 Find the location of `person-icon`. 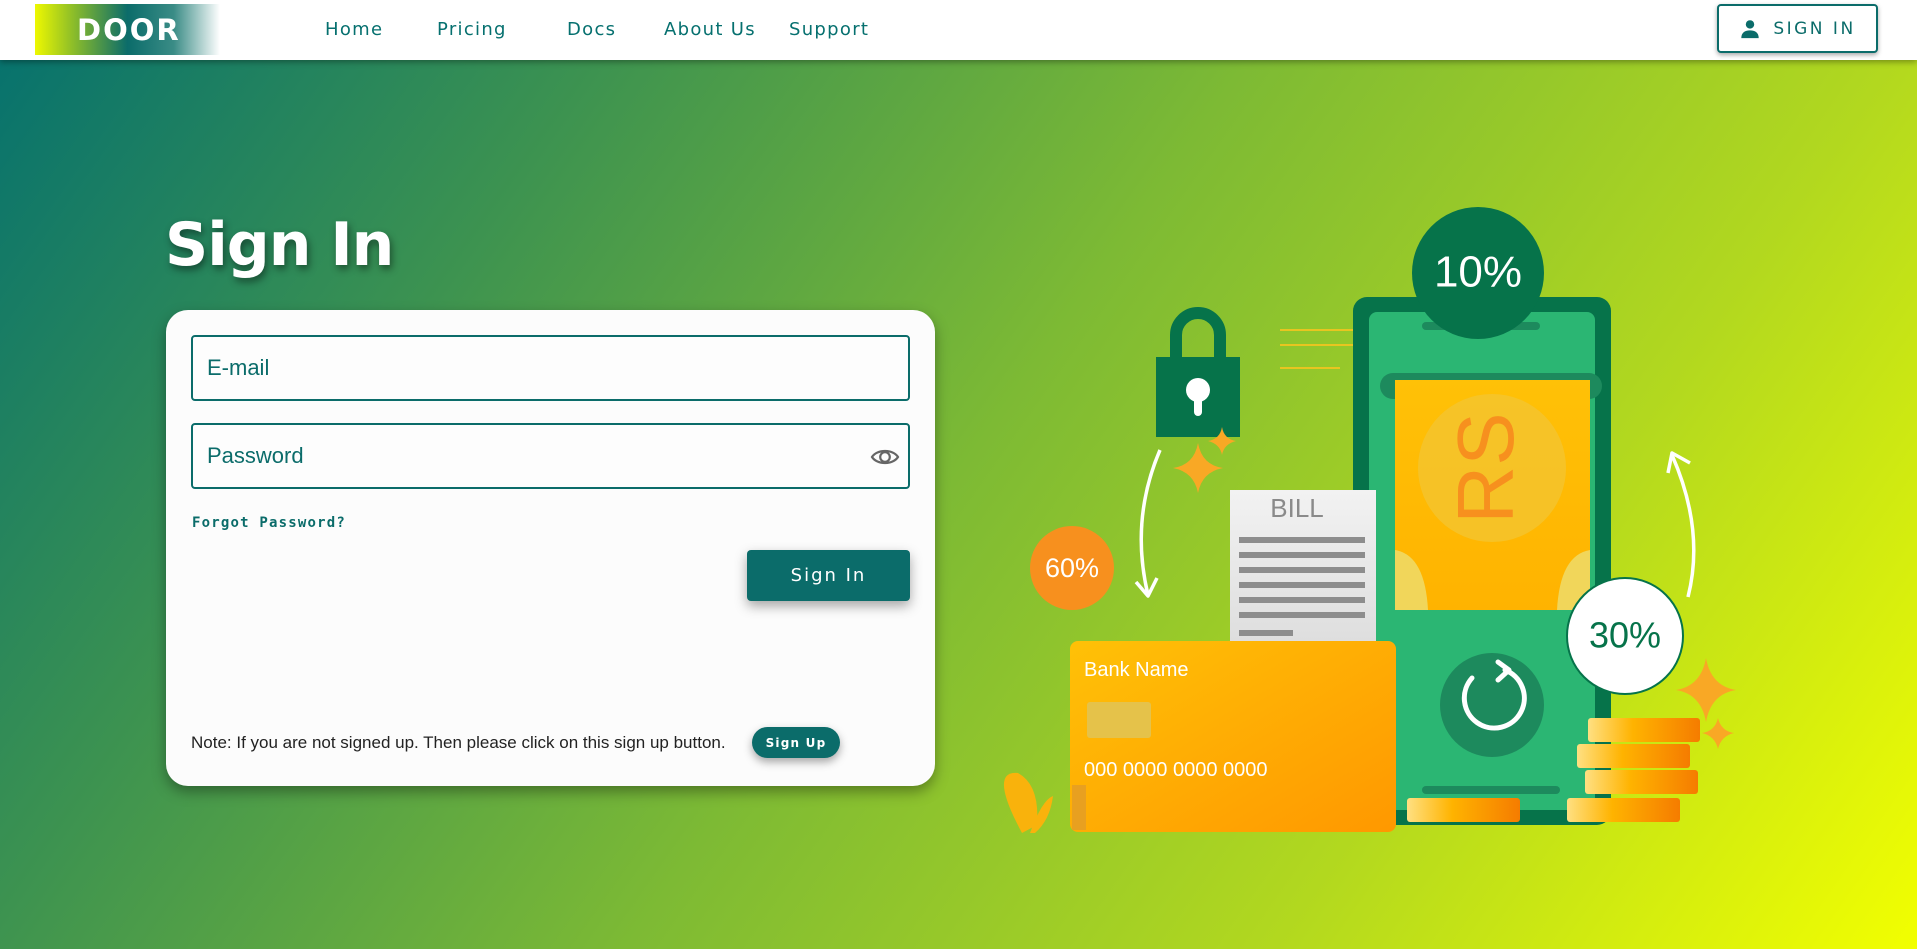

person-icon is located at coordinates (1750, 28).